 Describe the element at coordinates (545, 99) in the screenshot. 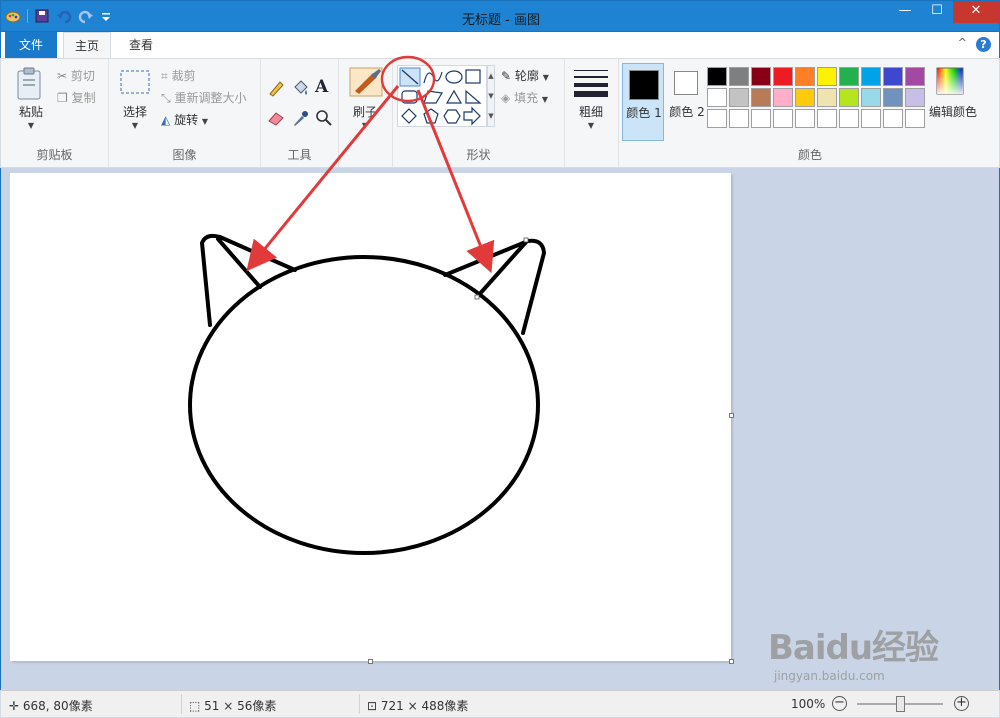

I see `fill-dropdown-icon: ▼` at that location.